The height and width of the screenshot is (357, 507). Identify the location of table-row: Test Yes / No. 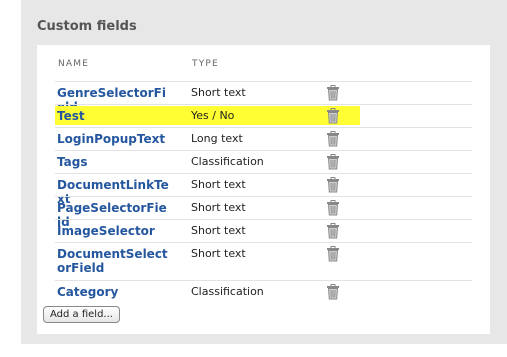
(263, 116).